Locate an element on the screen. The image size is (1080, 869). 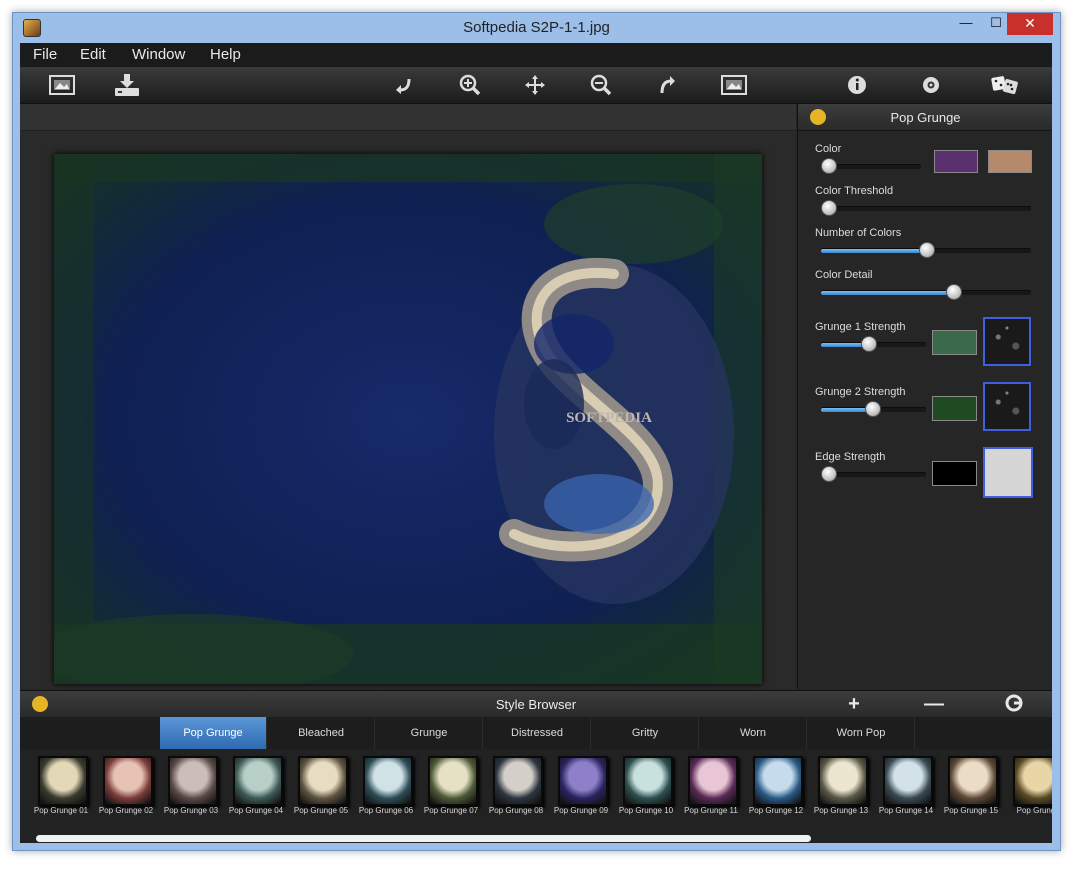
color-threshold-thumb is located at coordinates (829, 208).